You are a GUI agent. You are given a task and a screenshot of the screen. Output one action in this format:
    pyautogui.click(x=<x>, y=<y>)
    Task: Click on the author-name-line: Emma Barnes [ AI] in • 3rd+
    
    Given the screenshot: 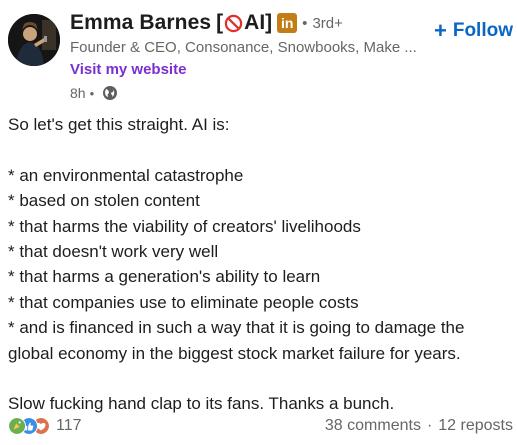 What is the action you would take?
    pyautogui.click(x=245, y=23)
    